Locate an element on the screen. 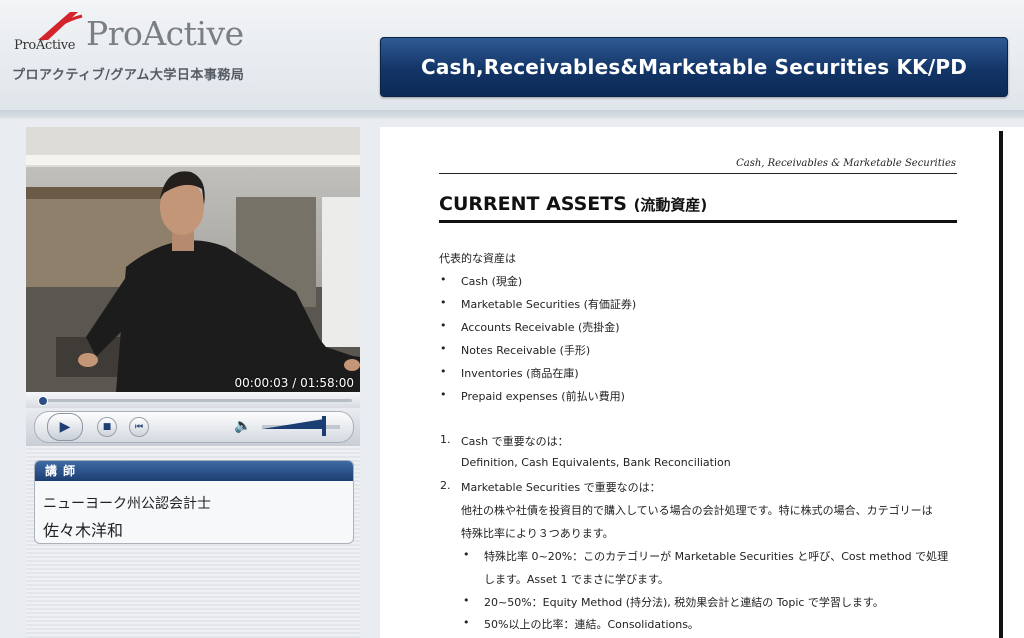 This screenshot has height=638, width=1024. volume-button: 🔈 is located at coordinates (243, 426).